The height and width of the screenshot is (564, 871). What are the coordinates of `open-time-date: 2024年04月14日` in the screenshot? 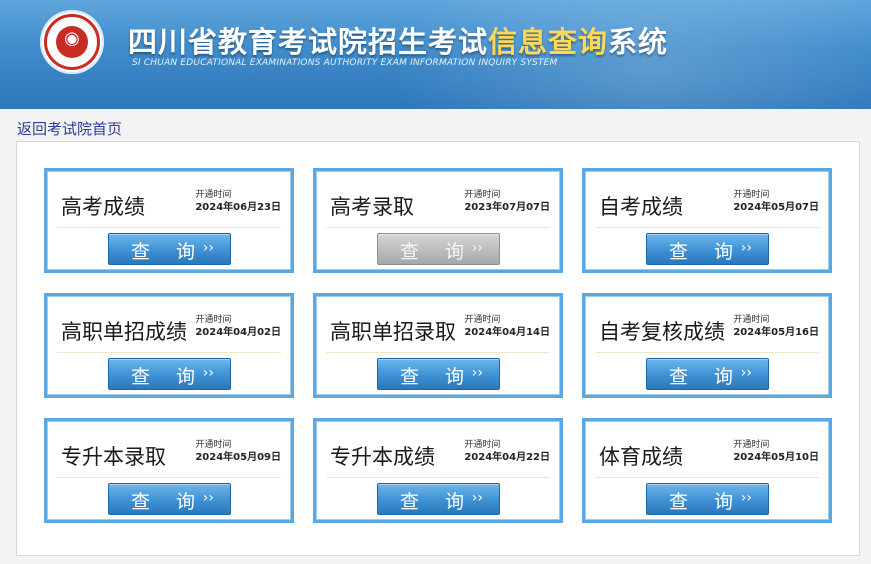 It's located at (507, 332).